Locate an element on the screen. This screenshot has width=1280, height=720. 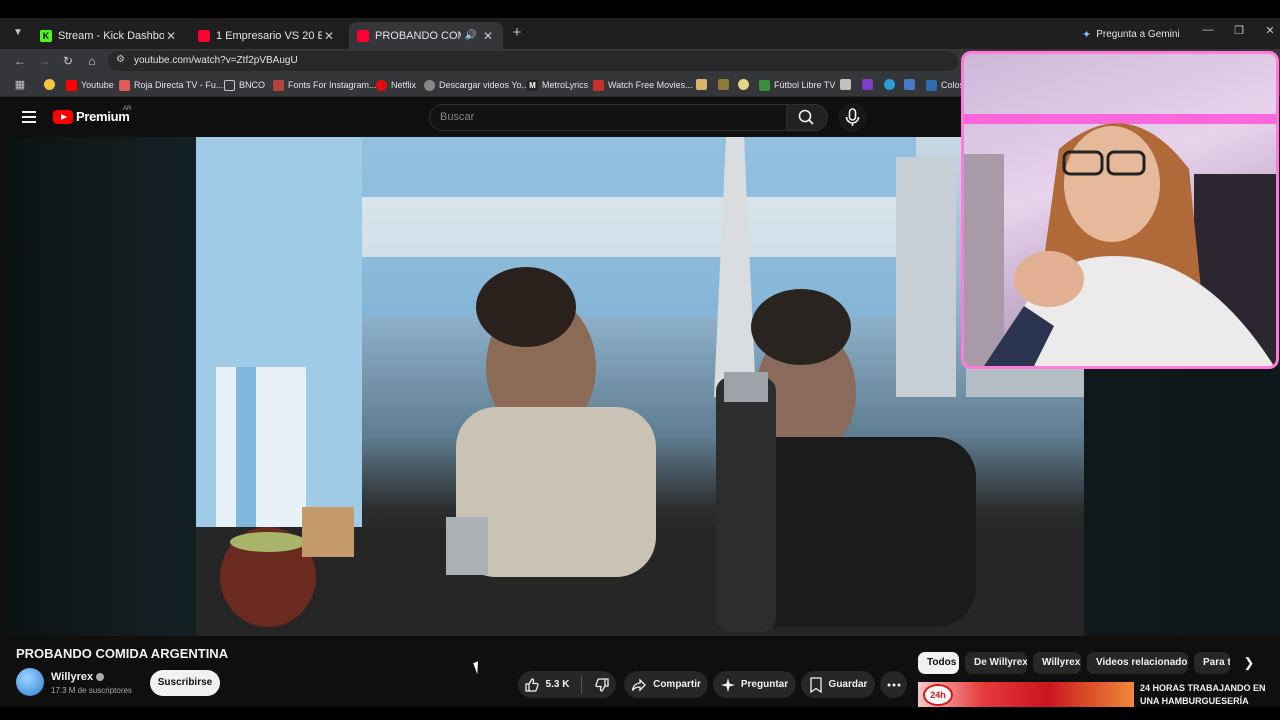
gemini-label: Pregunta a Gemini is located at coordinates (1138, 34).